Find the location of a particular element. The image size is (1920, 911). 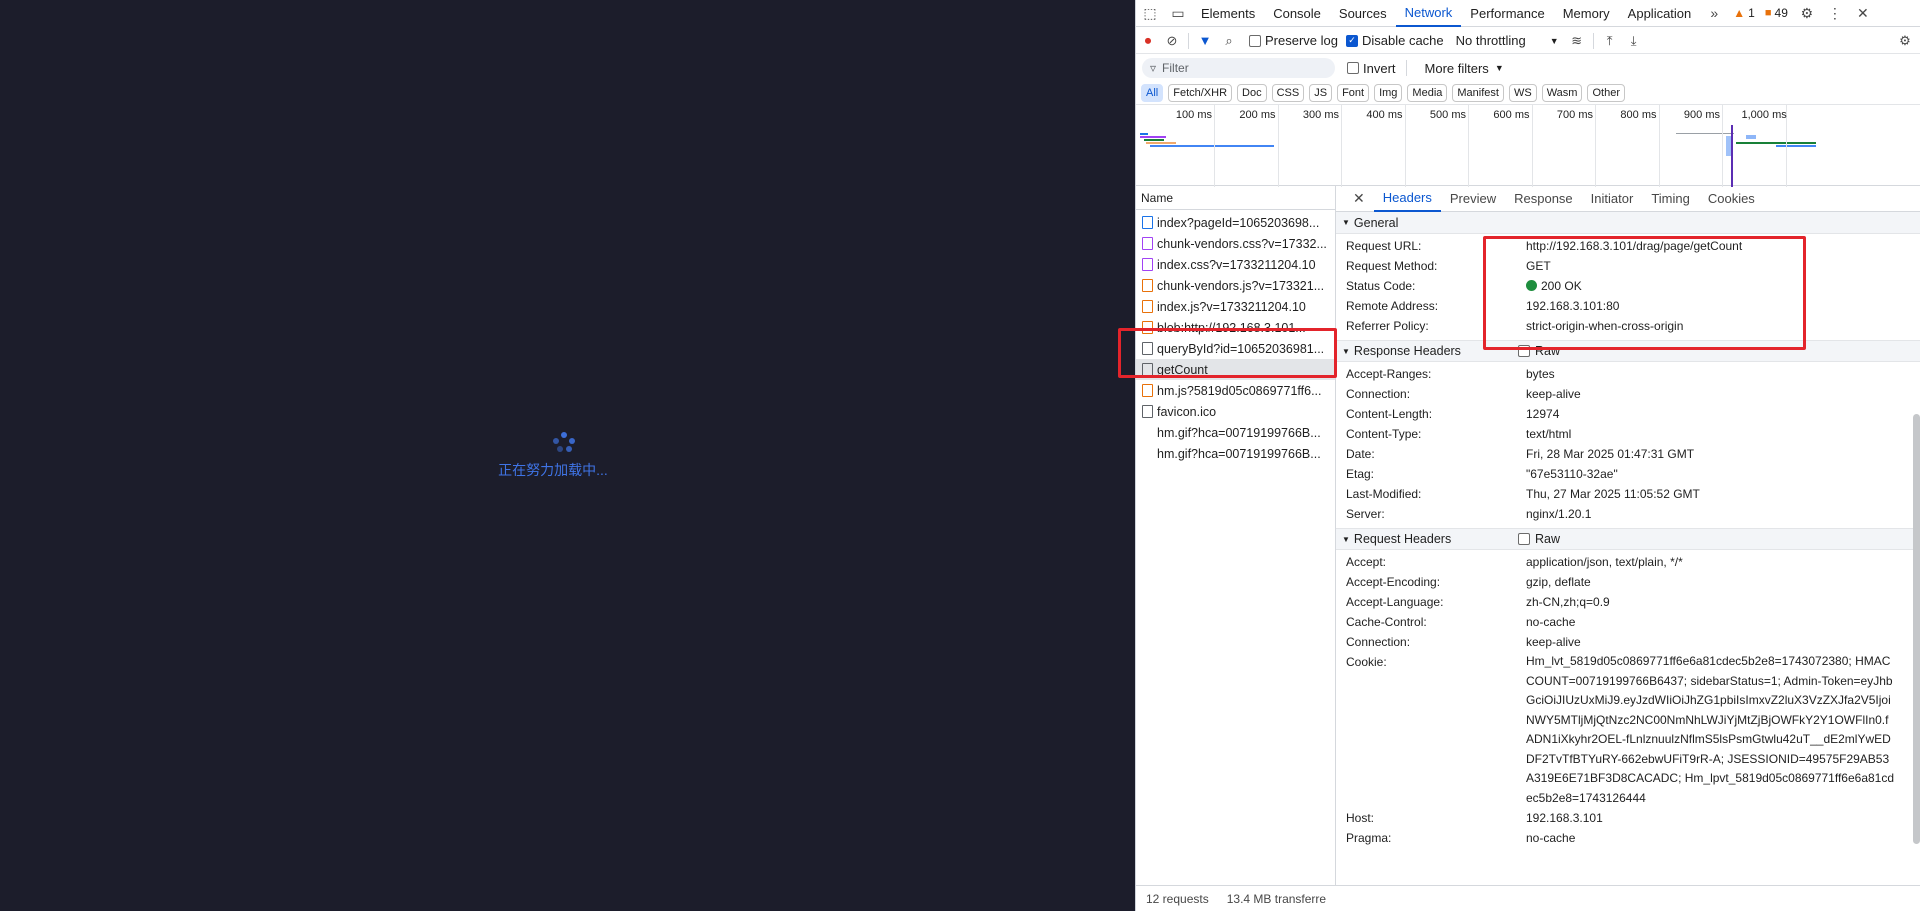

type-filter-wasm: Wasm is located at coordinates (1562, 93).